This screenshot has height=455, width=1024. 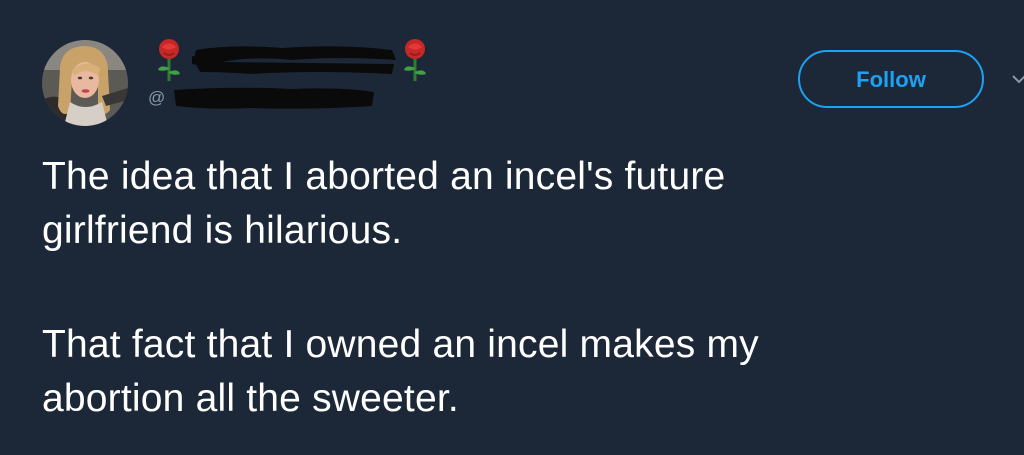 I want to click on avatar, so click(x=85, y=83).